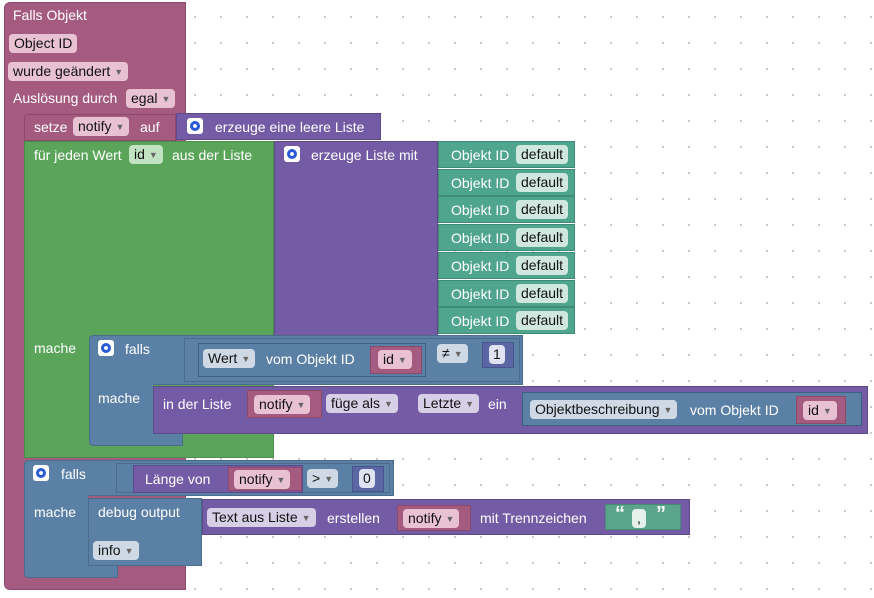 The width and height of the screenshot is (874, 598). What do you see at coordinates (139, 512) in the screenshot?
I see `debug-output-label: debug output` at bounding box center [139, 512].